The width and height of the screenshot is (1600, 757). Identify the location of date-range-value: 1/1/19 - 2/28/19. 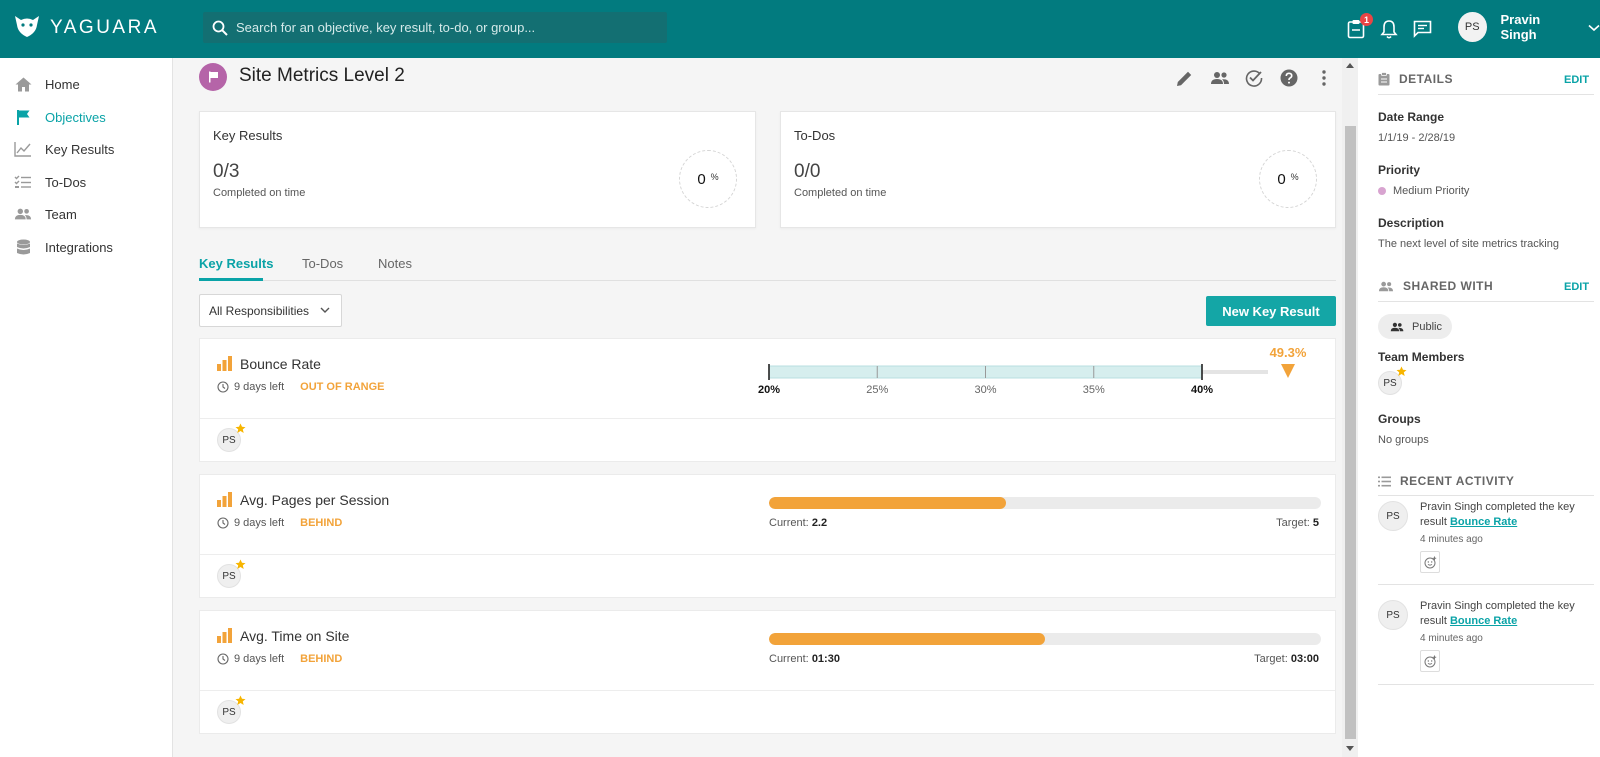
(1417, 138).